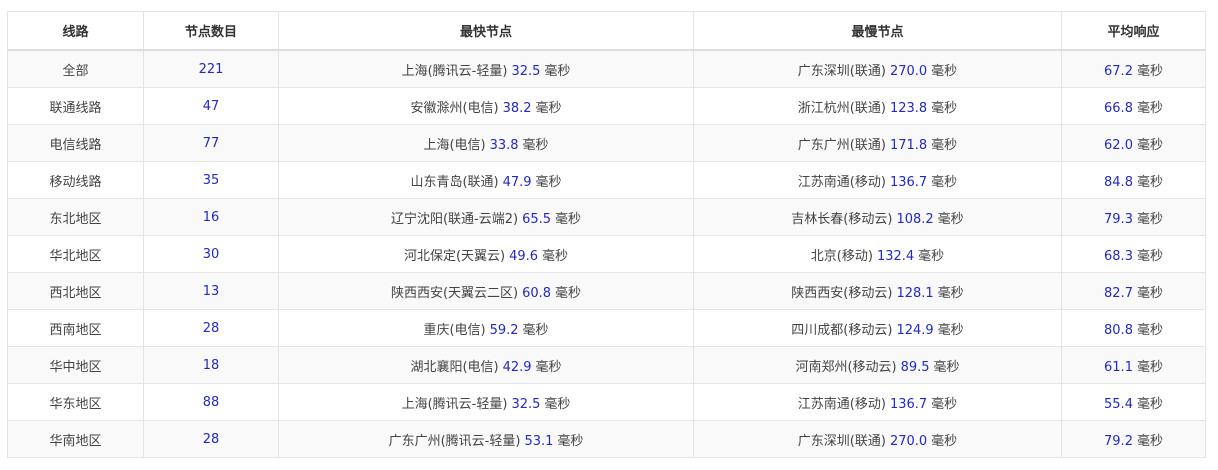 This screenshot has height=470, width=1218. I want to click on fastest-node-cell: 辽宁沈阳(联通-云端2) 65.5 毫秒, so click(486, 217).